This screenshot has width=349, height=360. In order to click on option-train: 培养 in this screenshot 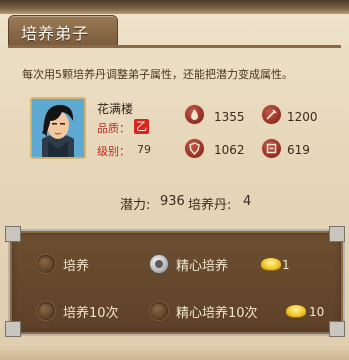, I will do `click(63, 264)`.